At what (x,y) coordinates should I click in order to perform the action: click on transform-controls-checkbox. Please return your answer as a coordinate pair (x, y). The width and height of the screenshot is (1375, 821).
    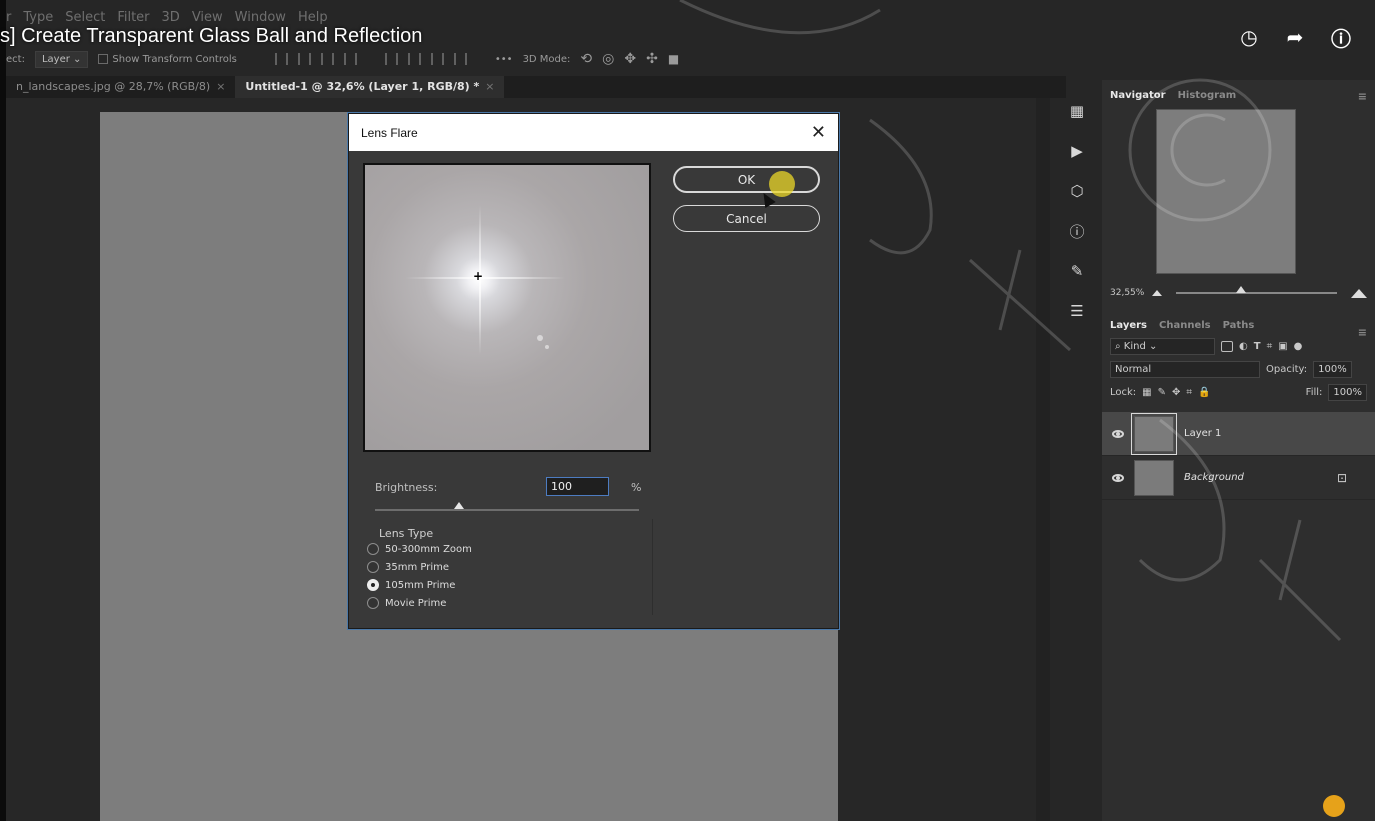
    Looking at the image, I should click on (103, 58).